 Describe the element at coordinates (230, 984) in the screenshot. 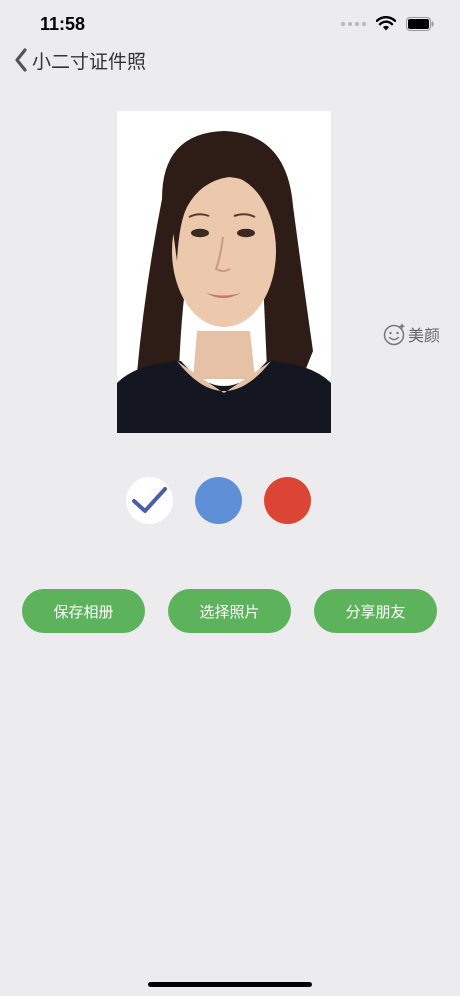

I see `home-indicator` at that location.